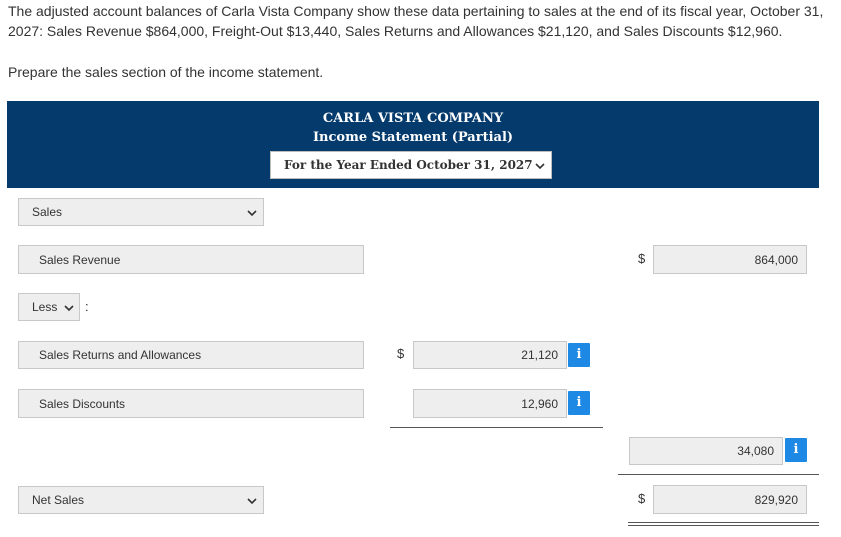 This screenshot has height=537, width=841. What do you see at coordinates (80, 259) in the screenshot?
I see `sales-revenue-label: Sales Revenue` at bounding box center [80, 259].